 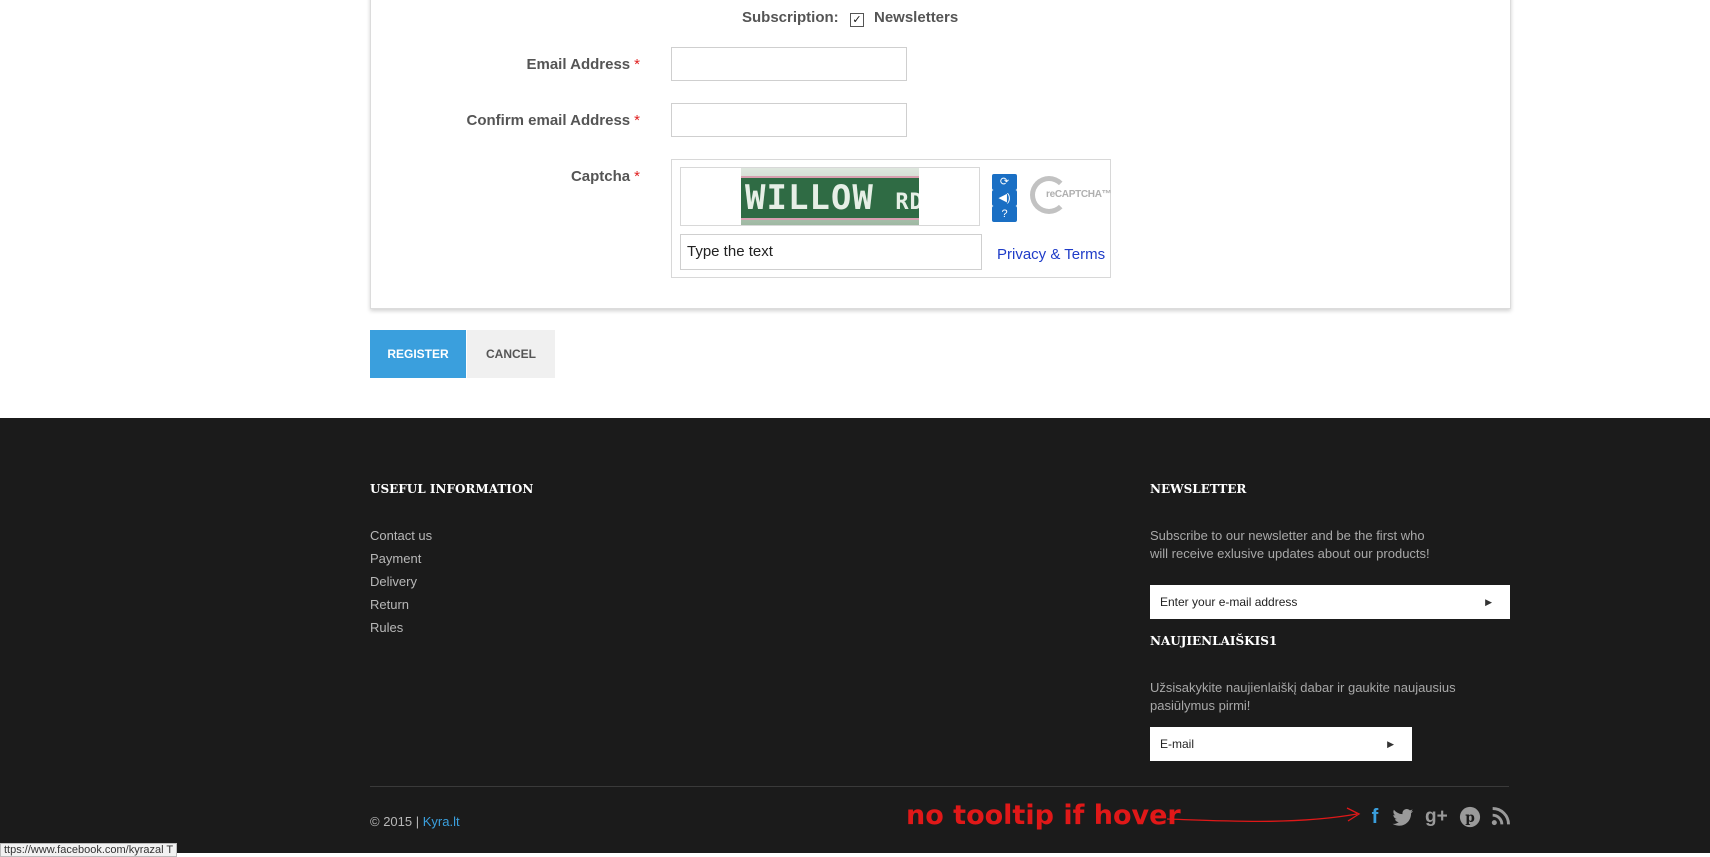 I want to click on pinterest-icon: p, so click(x=1470, y=818).